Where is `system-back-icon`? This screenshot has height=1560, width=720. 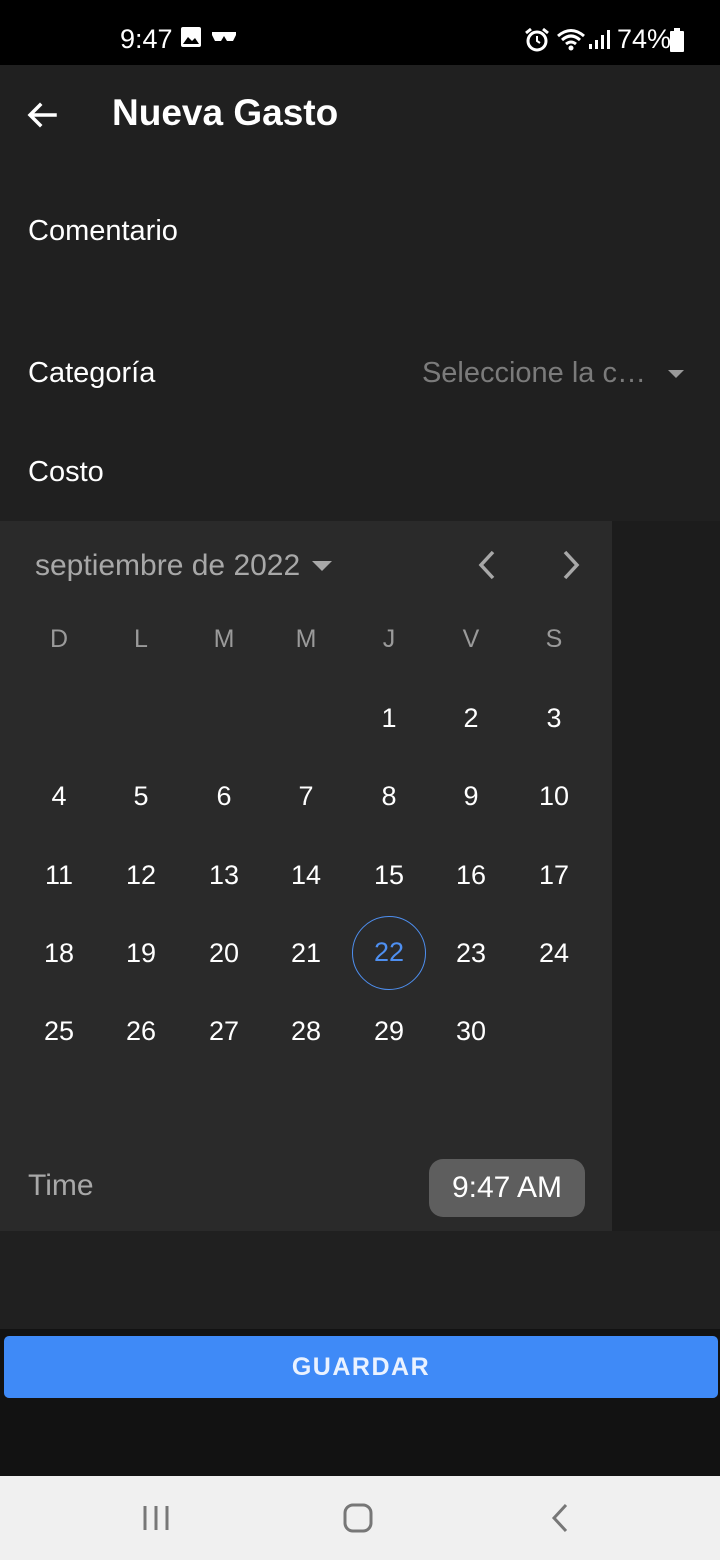
system-back-icon is located at coordinates (559, 1518).